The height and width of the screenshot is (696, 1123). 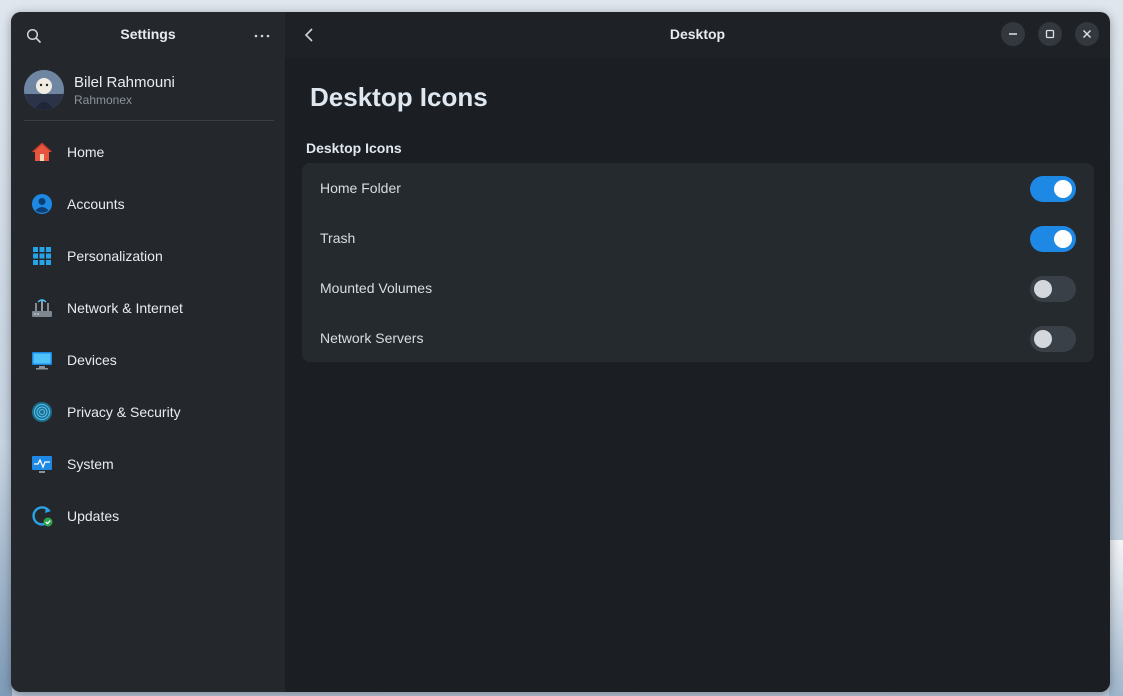 I want to click on sidebar-item-accounts: Accounts, so click(x=148, y=204).